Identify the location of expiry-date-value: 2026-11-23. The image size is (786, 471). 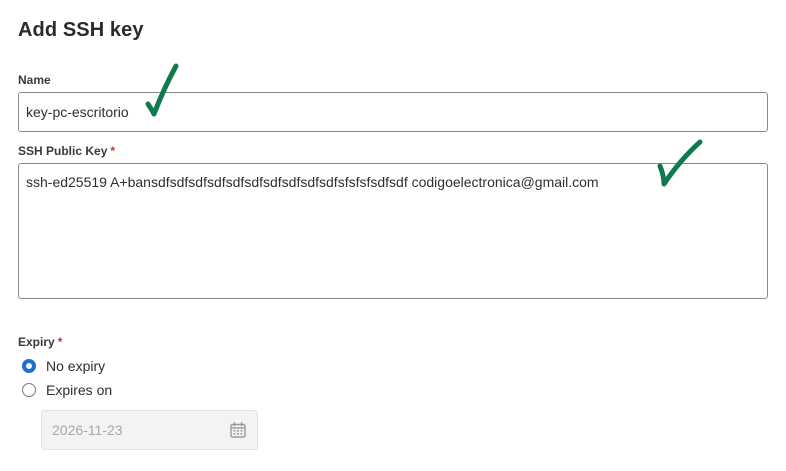
(87, 430).